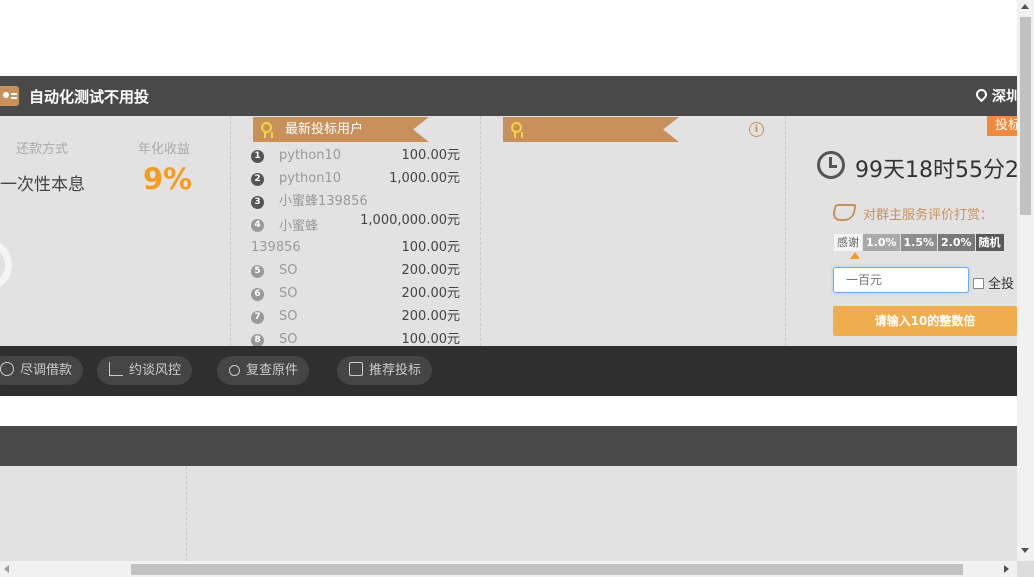 Image resolution: width=1034 pixels, height=577 pixels. What do you see at coordinates (410, 220) in the screenshot?
I see `investor-amount: 1,000,000.00元` at bounding box center [410, 220].